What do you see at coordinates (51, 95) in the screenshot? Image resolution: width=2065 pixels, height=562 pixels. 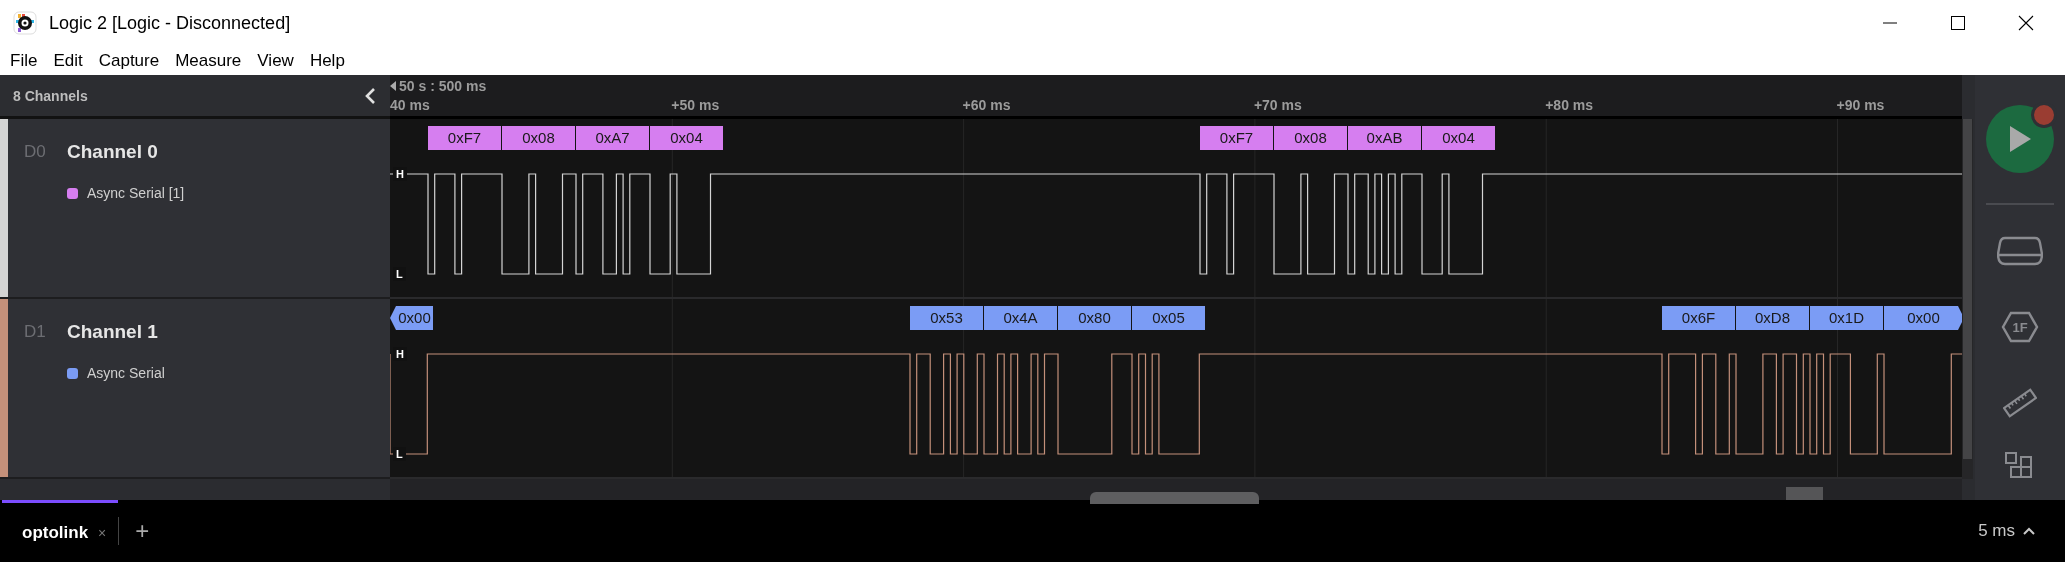 I see `panel-title: 8 Channels` at bounding box center [51, 95].